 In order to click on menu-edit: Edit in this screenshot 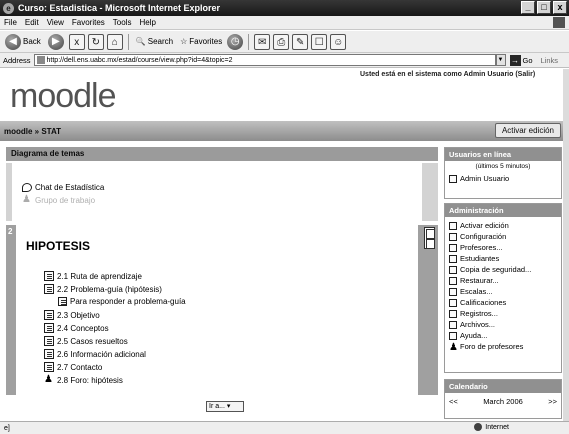, I will do `click(32, 22)`.